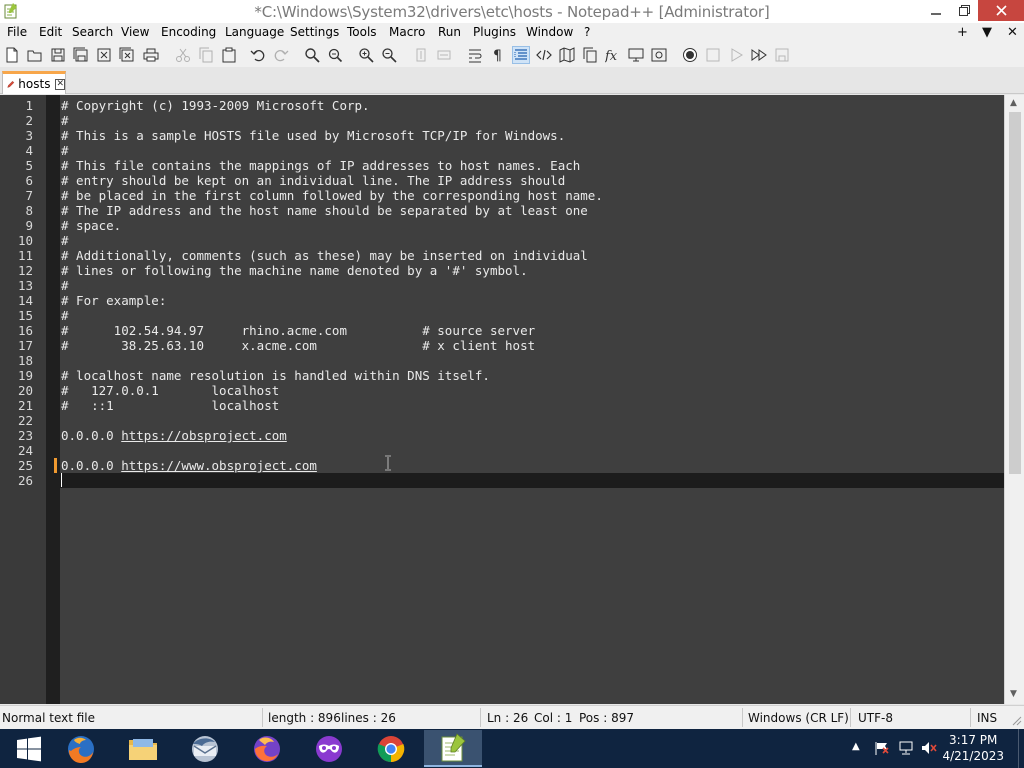 Image resolution: width=1024 pixels, height=768 pixels. Describe the element at coordinates (205, 748) in the screenshot. I see `taskbar-thunderbird` at that location.